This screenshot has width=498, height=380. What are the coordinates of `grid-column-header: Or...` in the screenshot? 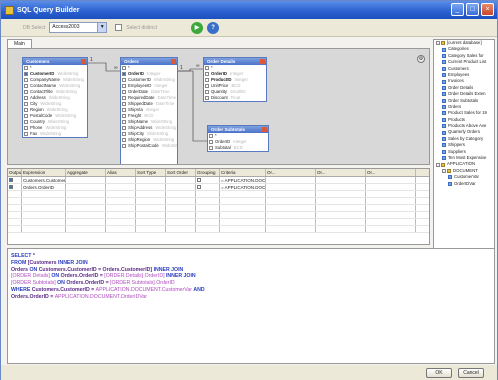 It's located at (291, 172).